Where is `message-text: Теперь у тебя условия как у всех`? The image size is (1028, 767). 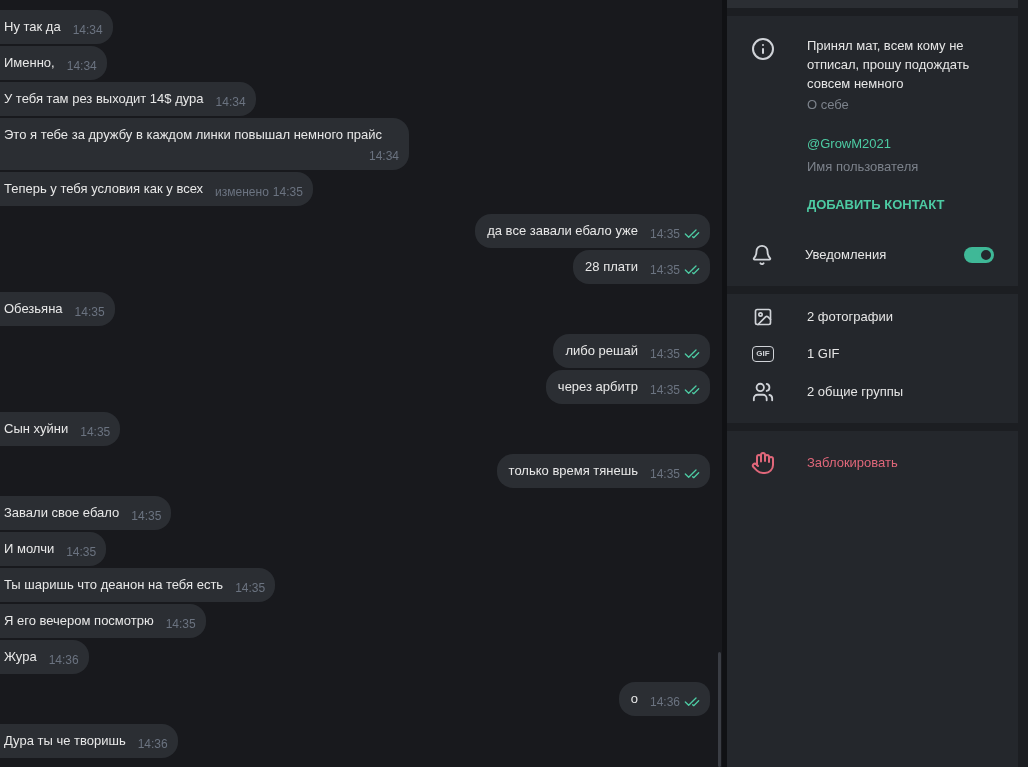
message-text: Теперь у тебя условия как у всех is located at coordinates (104, 189).